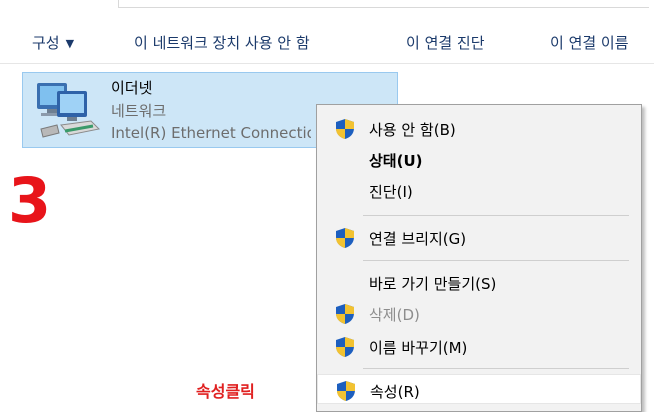 This screenshot has width=654, height=412. I want to click on menu-item-label: 바로 가기 만들기(S), so click(433, 284).